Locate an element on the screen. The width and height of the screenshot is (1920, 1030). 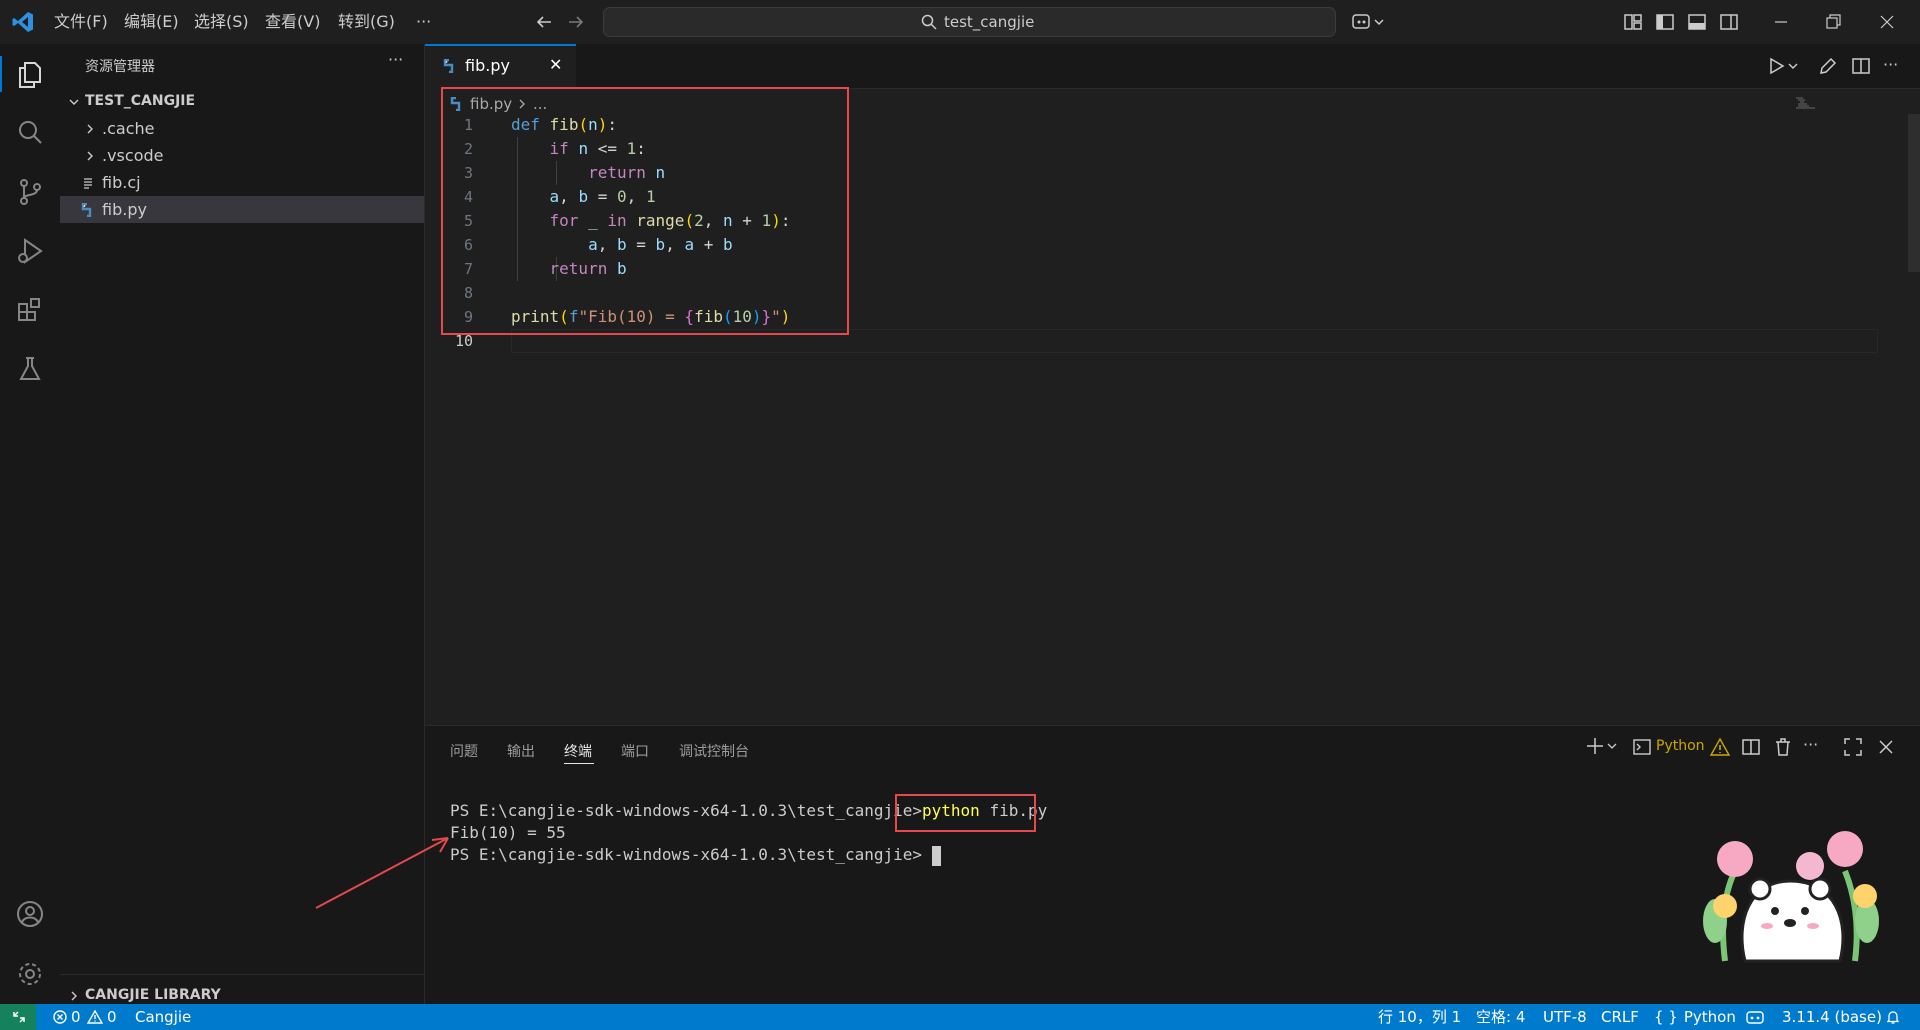
panel-tab-terminal: 终端 is located at coordinates (578, 751).